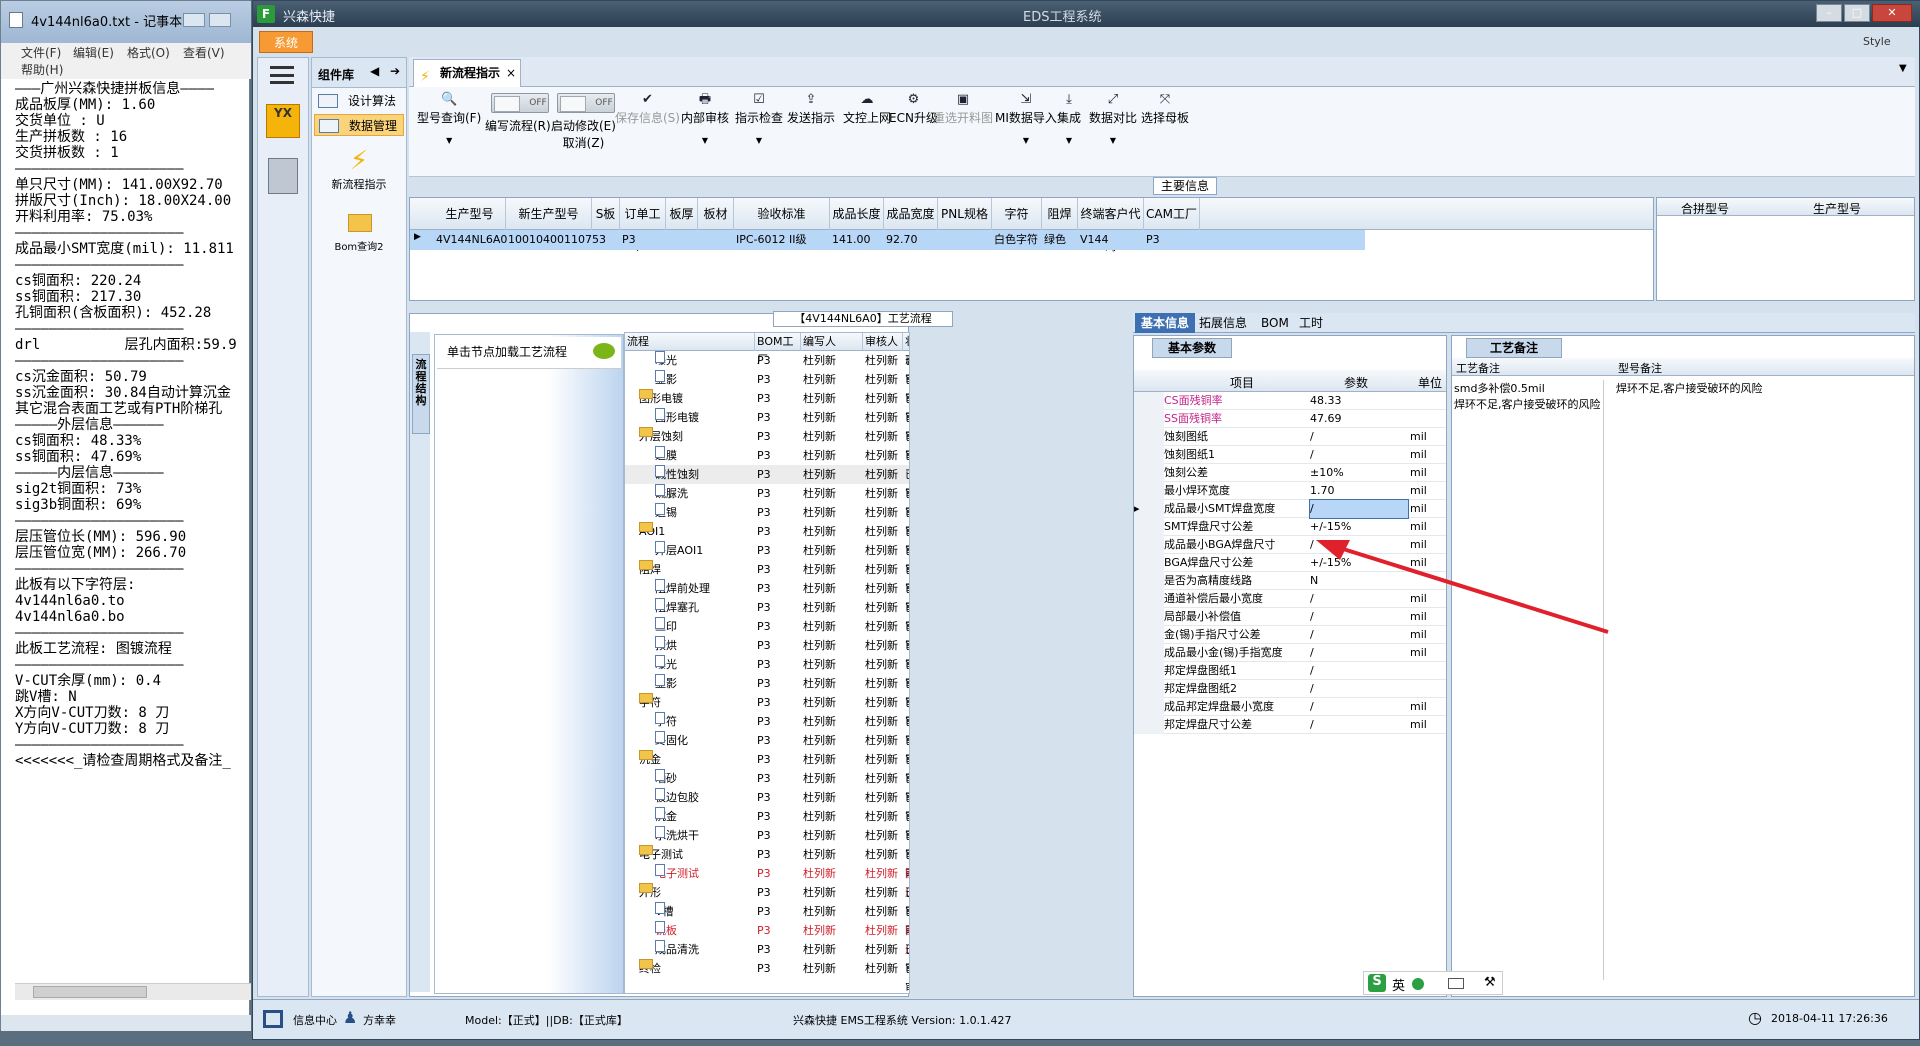 This screenshot has width=1920, height=1046. Describe the element at coordinates (1430, 382) in the screenshot. I see `col-unit: 单位` at that location.